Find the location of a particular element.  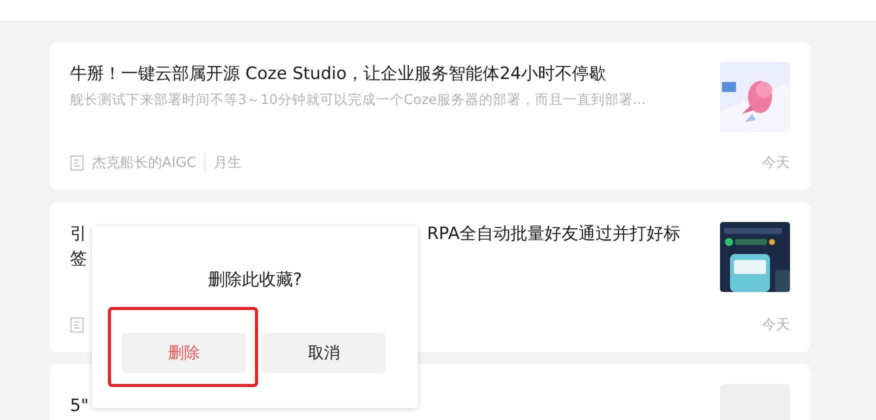

article-title: 签 is located at coordinates (78, 259).